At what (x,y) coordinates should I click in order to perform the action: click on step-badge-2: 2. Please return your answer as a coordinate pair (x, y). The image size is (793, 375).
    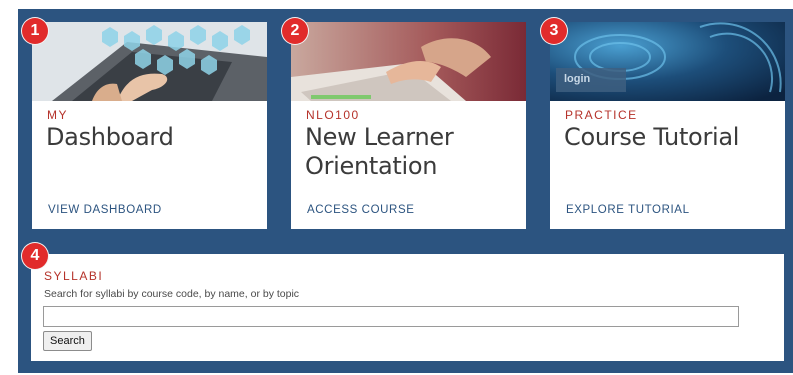
    Looking at the image, I should click on (295, 31).